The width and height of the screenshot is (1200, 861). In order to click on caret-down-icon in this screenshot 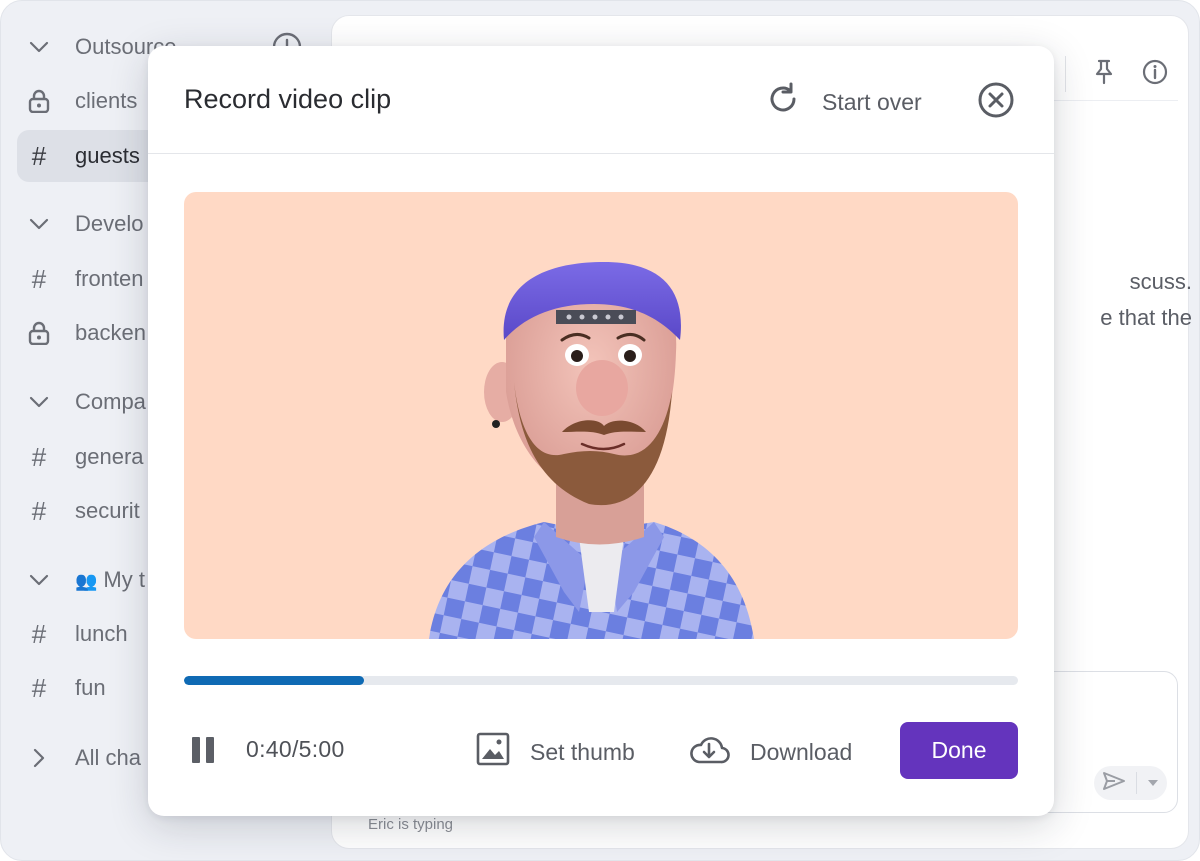, I will do `click(1153, 783)`.